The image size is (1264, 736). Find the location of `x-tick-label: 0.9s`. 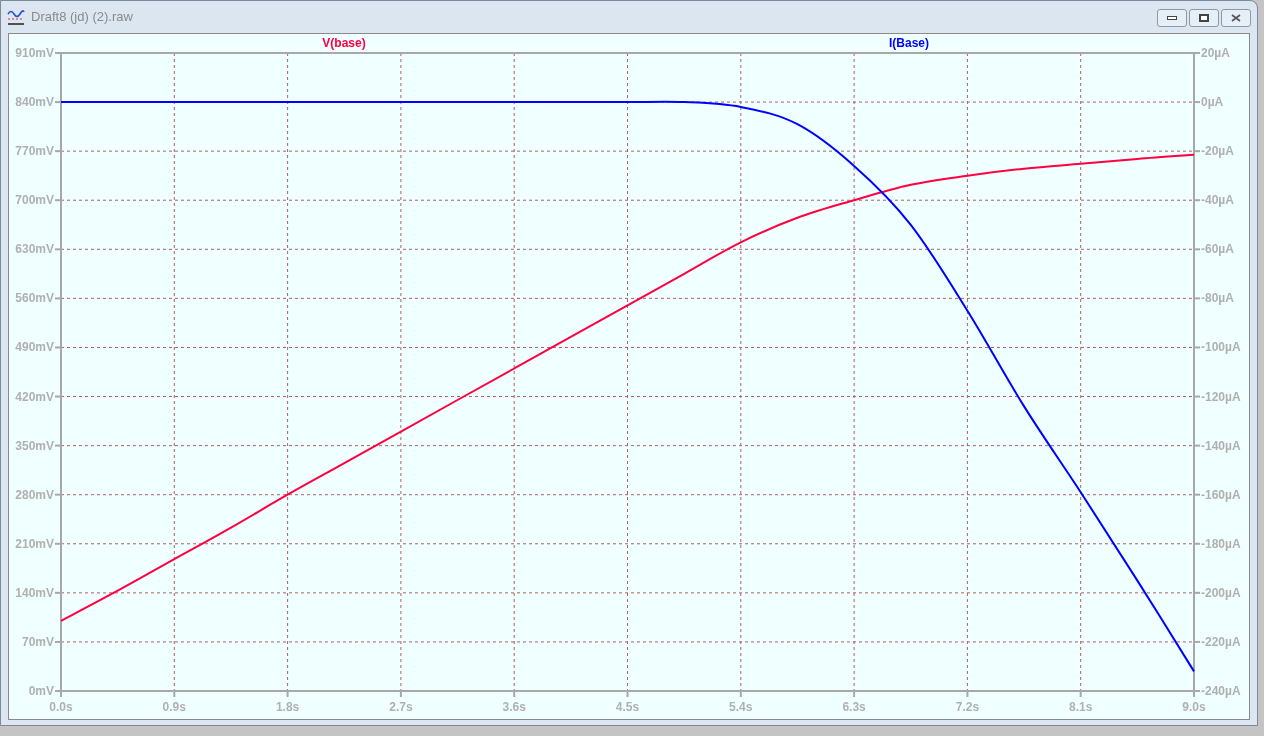

x-tick-label: 0.9s is located at coordinates (174, 707).